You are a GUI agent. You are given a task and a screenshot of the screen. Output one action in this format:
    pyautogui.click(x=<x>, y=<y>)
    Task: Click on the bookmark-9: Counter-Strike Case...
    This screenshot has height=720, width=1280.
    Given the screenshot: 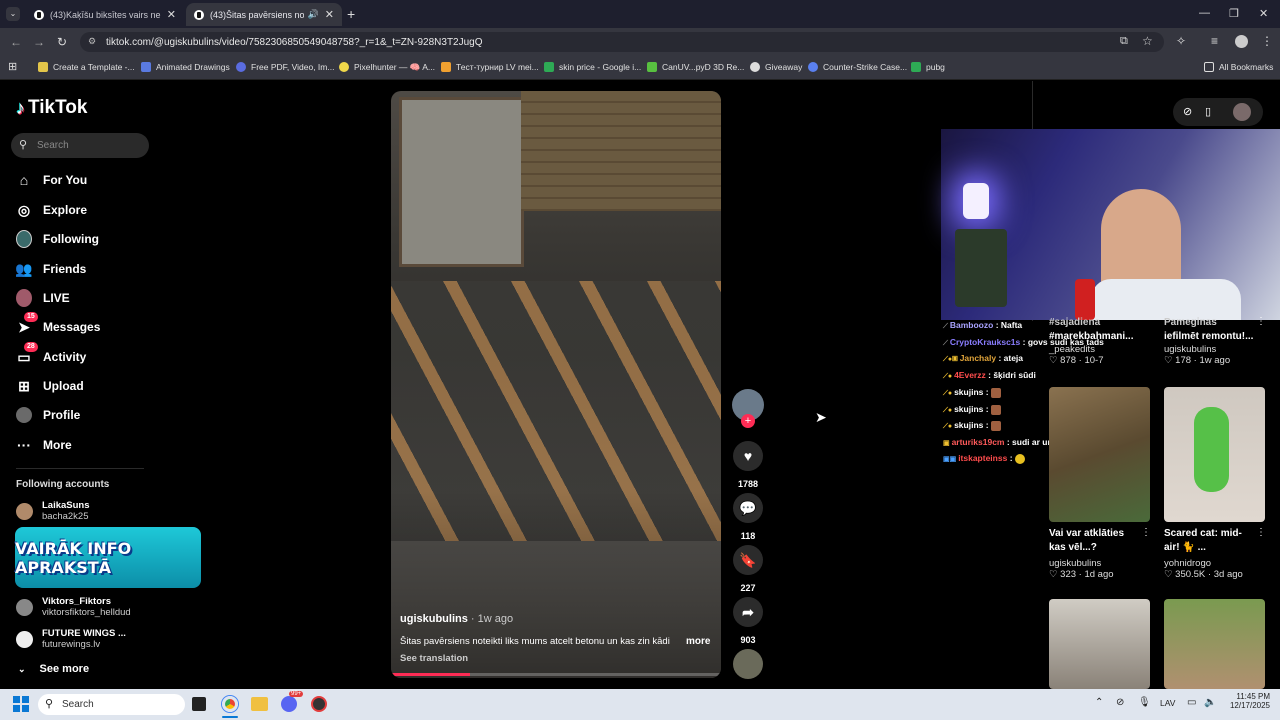 What is the action you would take?
    pyautogui.click(x=857, y=67)
    